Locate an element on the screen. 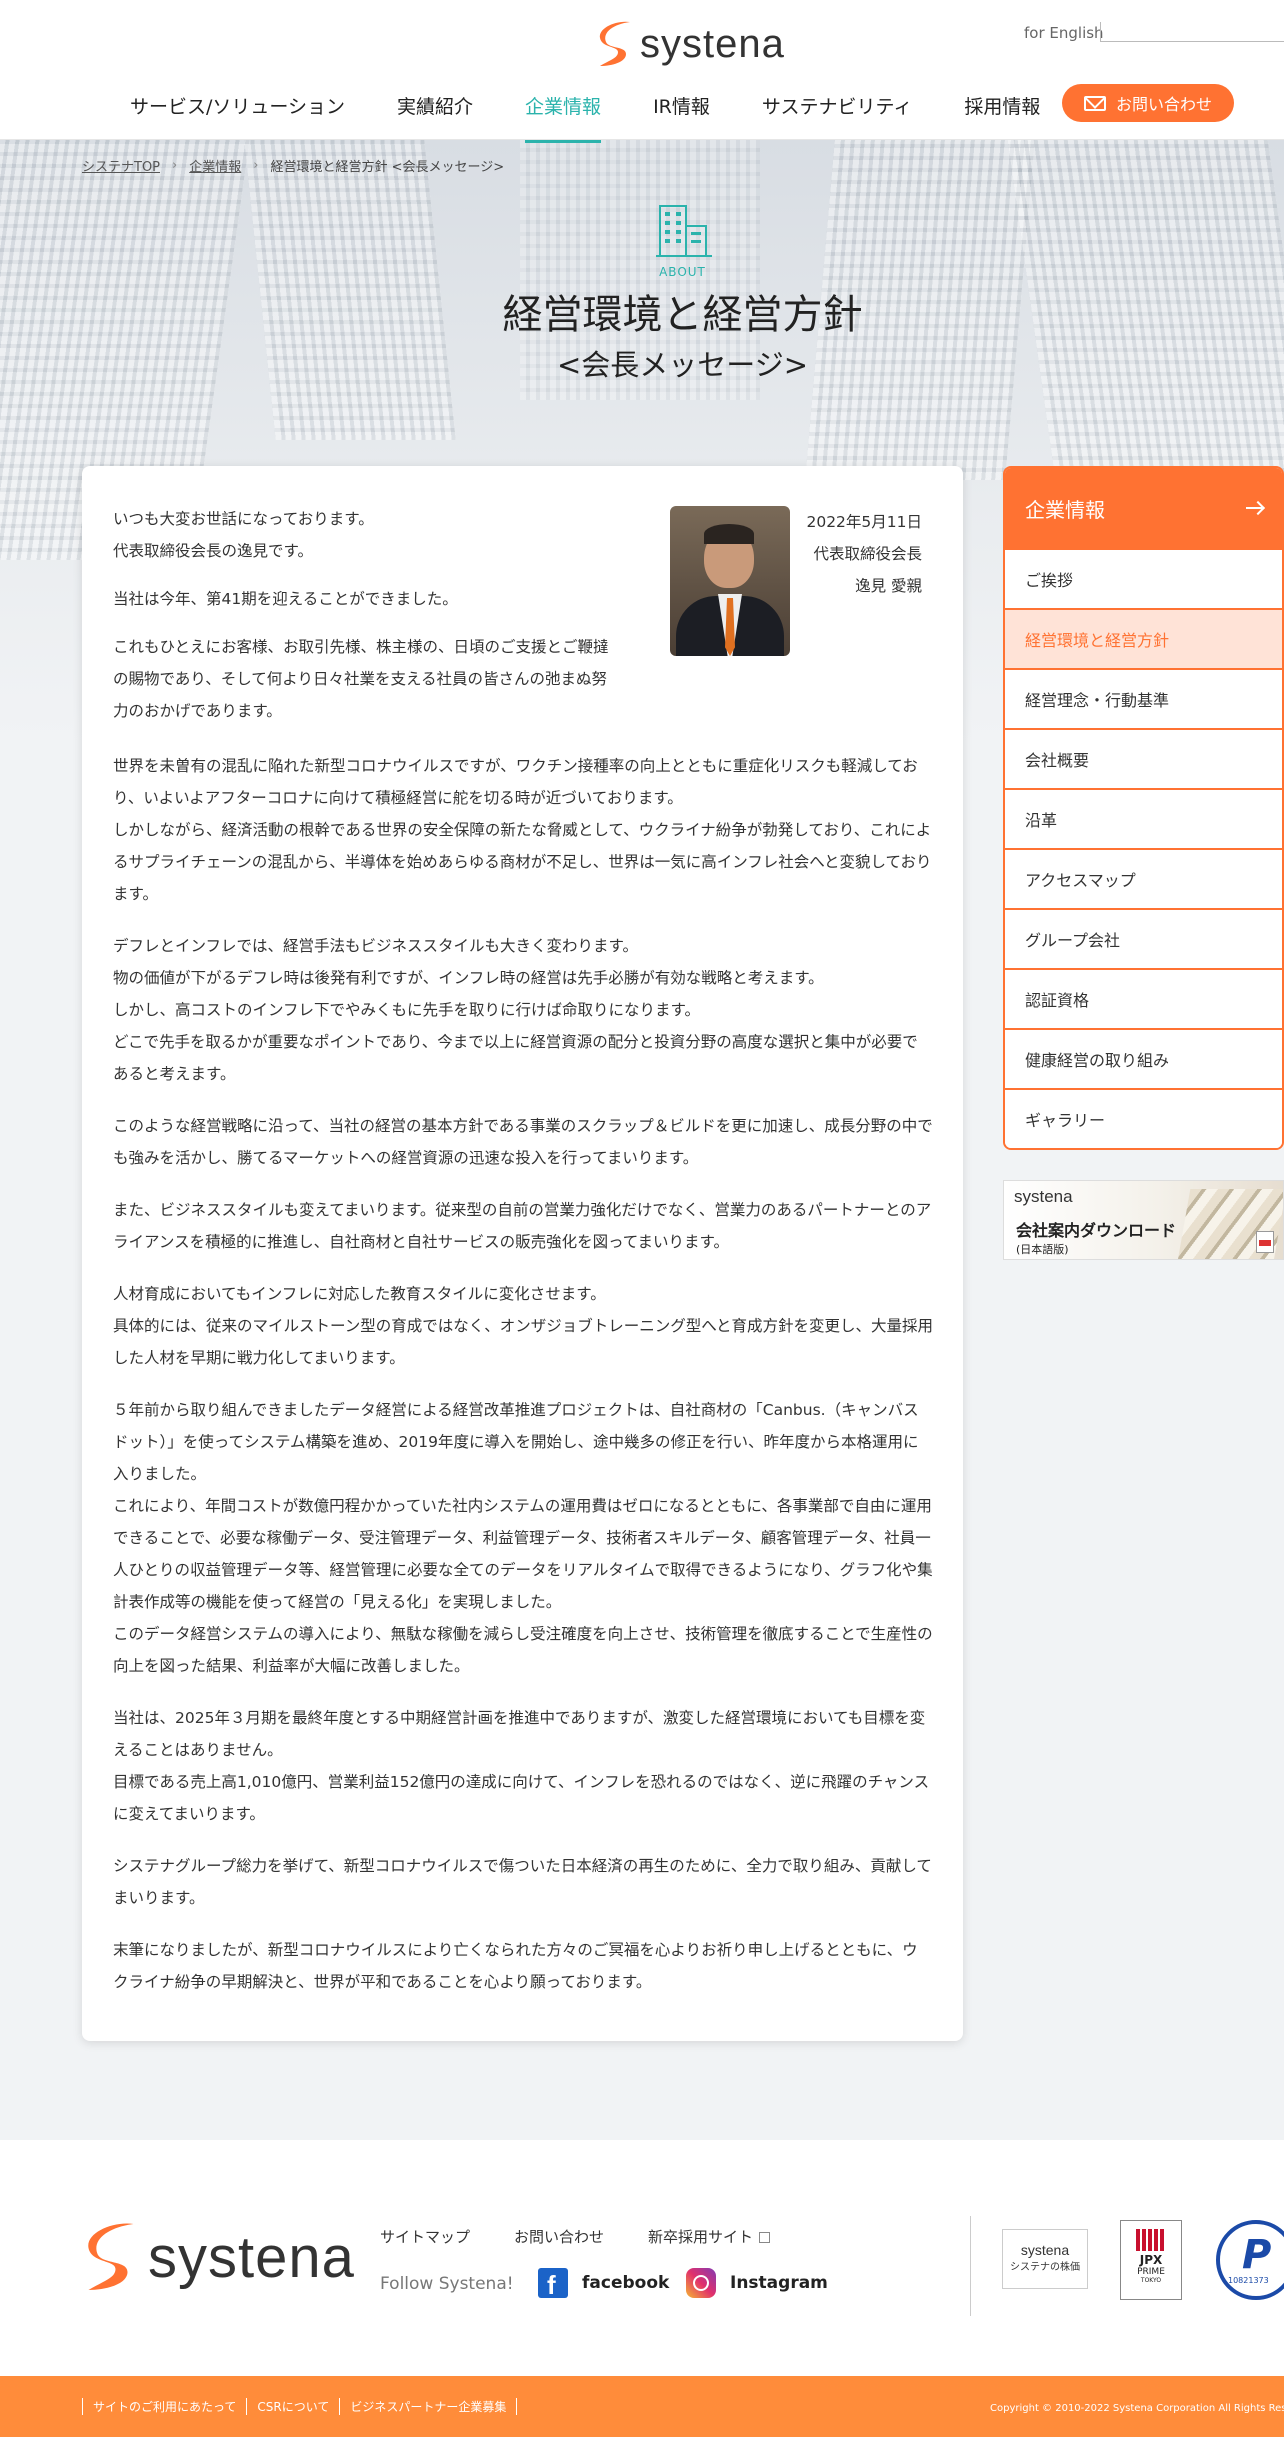  page-title: 経営環境と経営方針 is located at coordinates (682, 315).